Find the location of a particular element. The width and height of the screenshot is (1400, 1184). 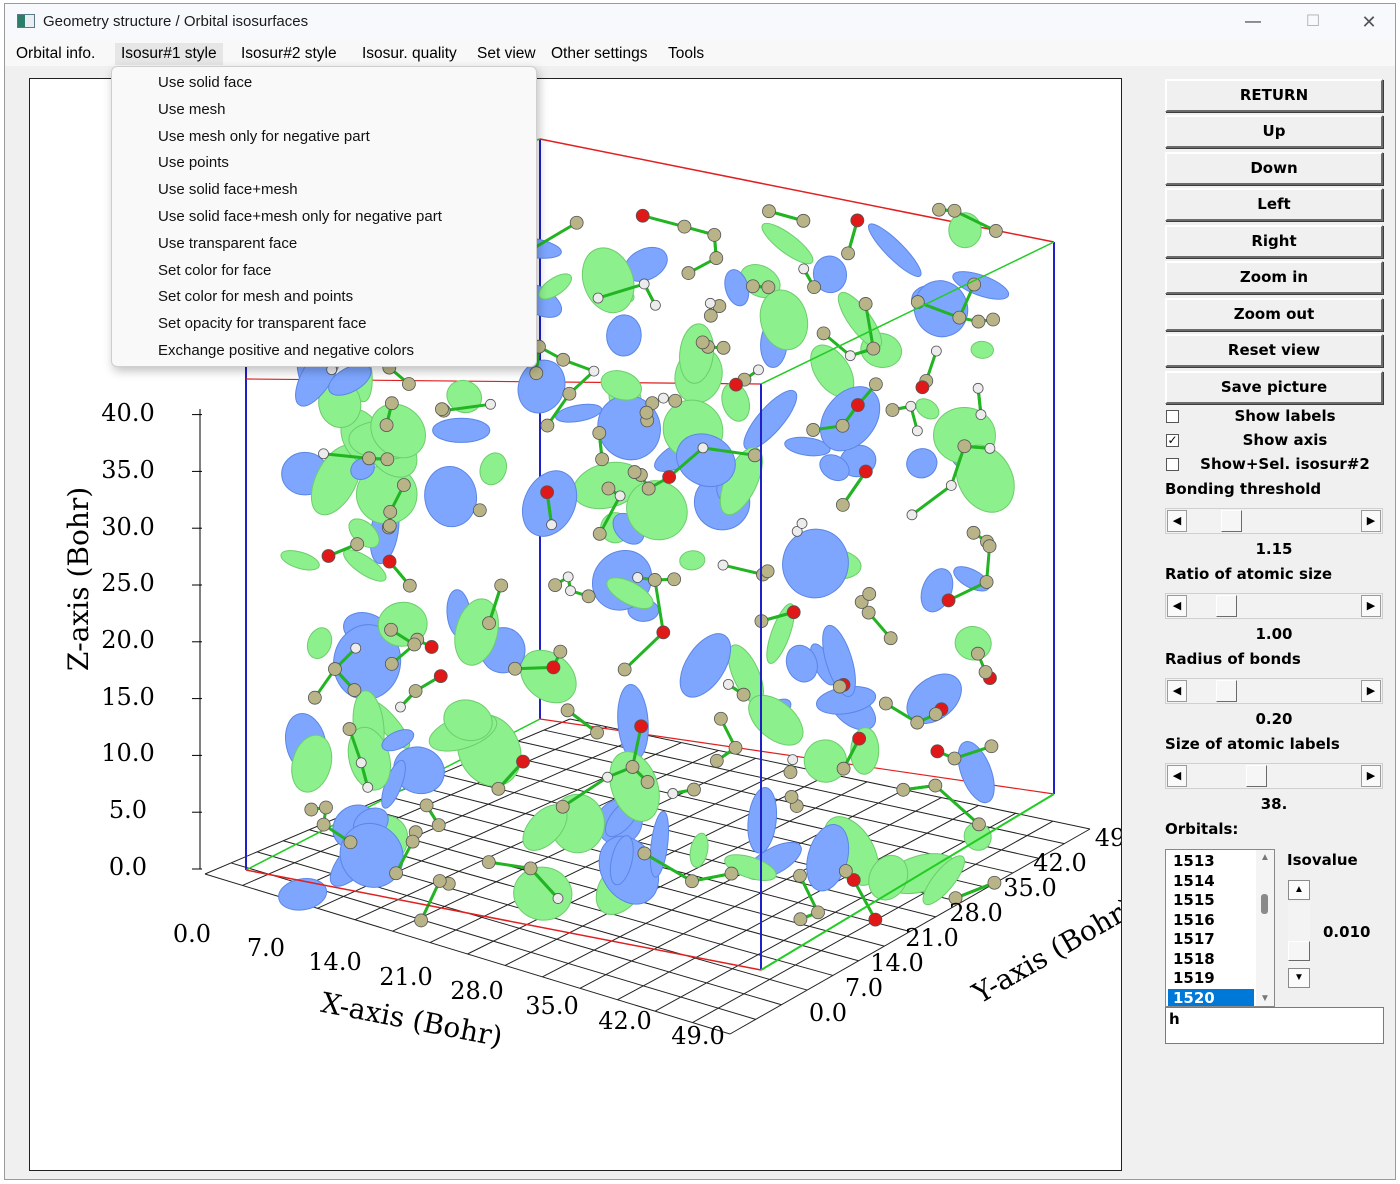

menu-option-solid-face: Use solid face is located at coordinates (324, 83).